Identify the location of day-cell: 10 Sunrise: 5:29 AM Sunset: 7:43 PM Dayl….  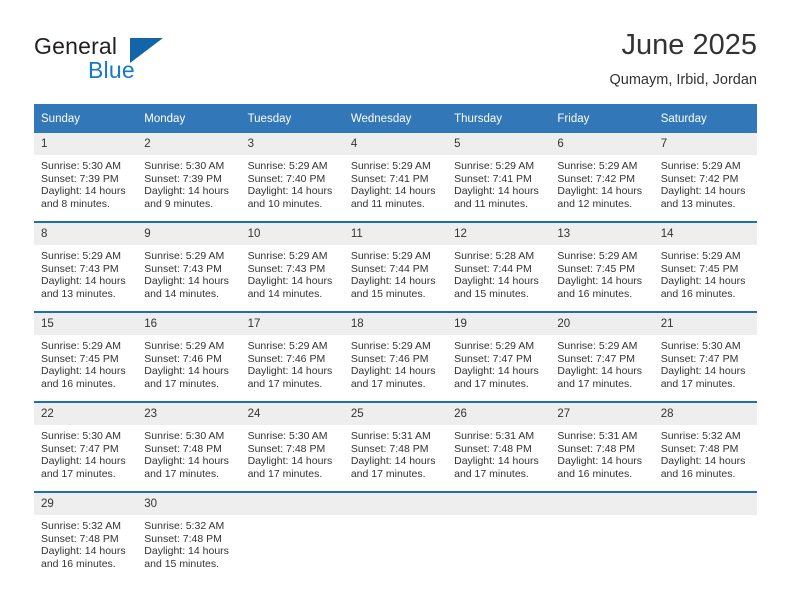
(292, 266).